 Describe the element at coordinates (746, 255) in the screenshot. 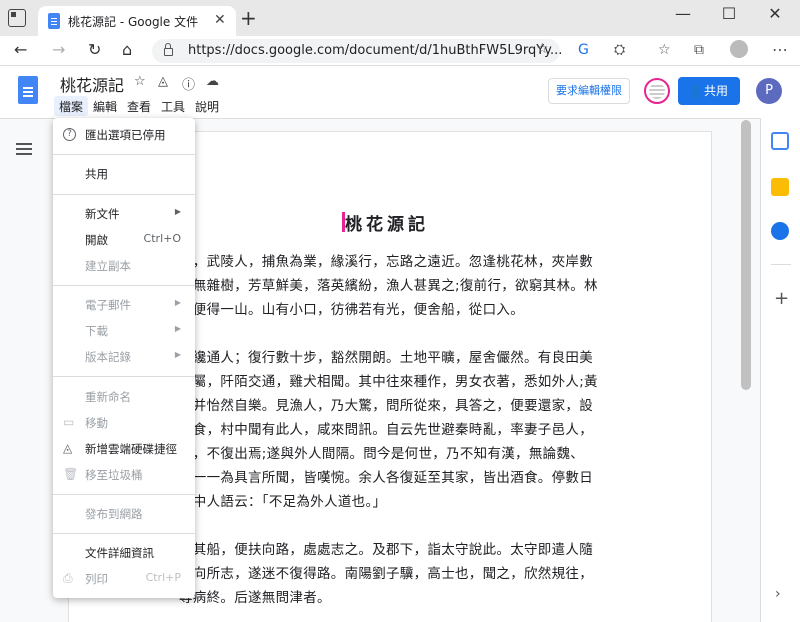

I see `document-scrollbar` at that location.